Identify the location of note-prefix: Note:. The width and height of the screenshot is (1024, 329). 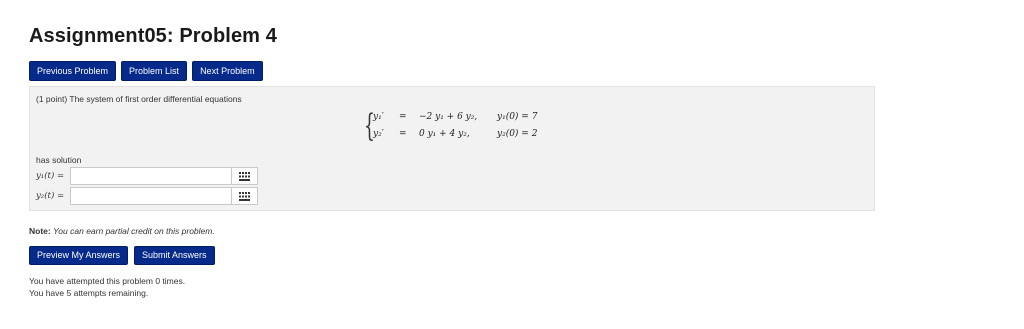
(40, 231).